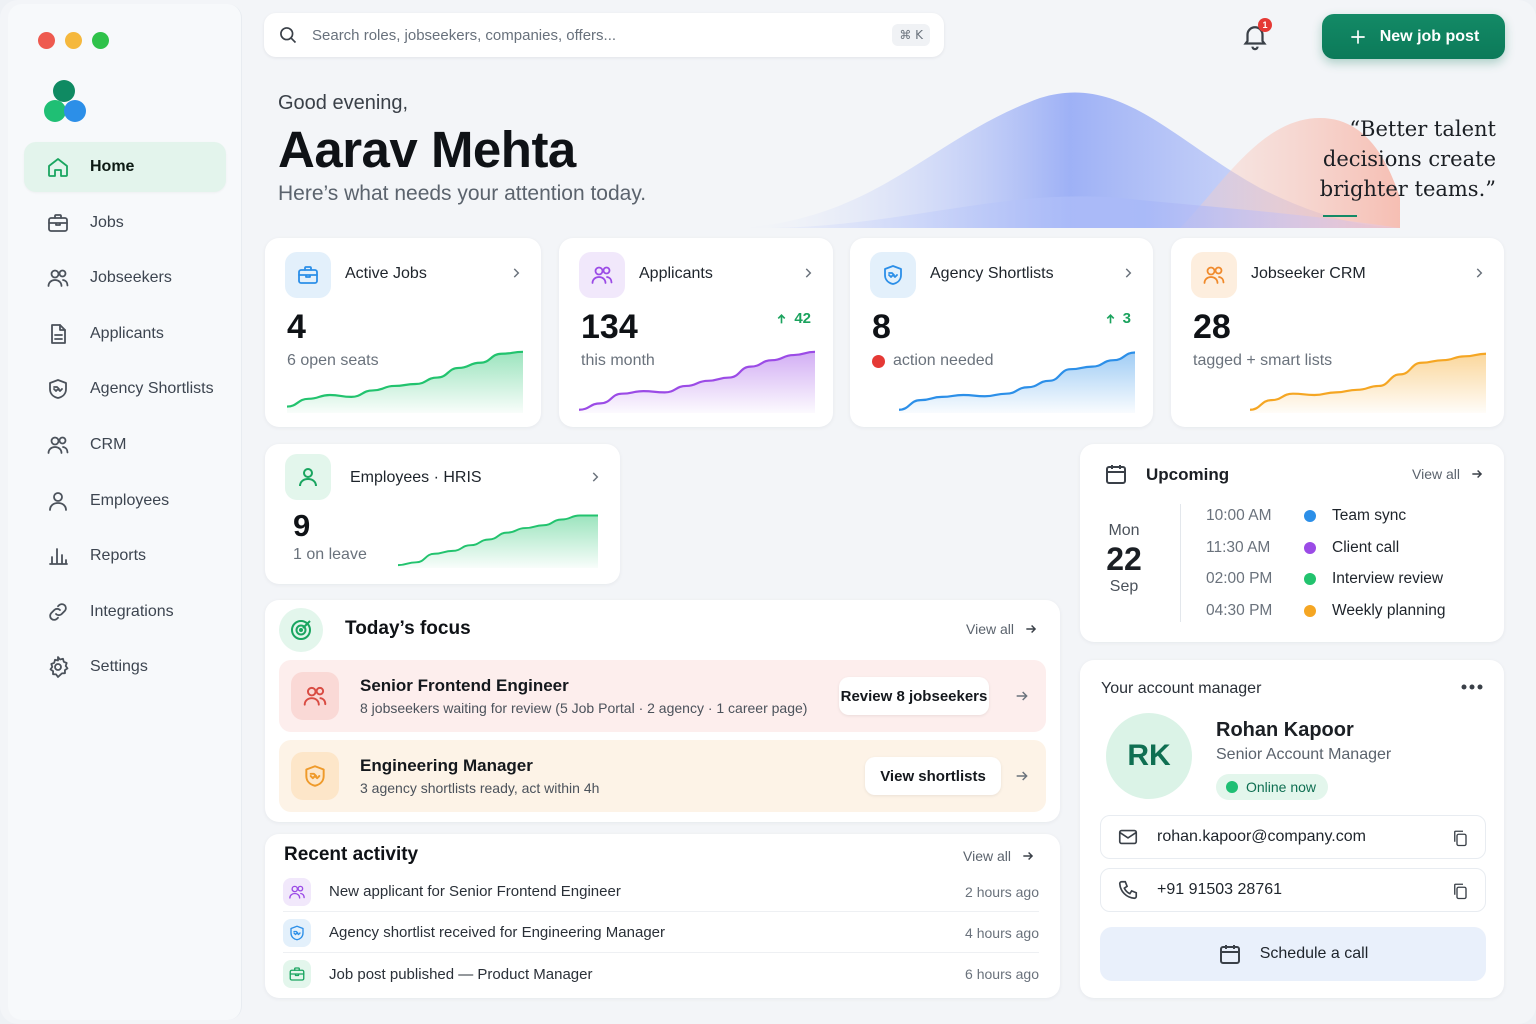 The height and width of the screenshot is (1024, 1536). I want to click on stat-title: Active Jobs, so click(386, 273).